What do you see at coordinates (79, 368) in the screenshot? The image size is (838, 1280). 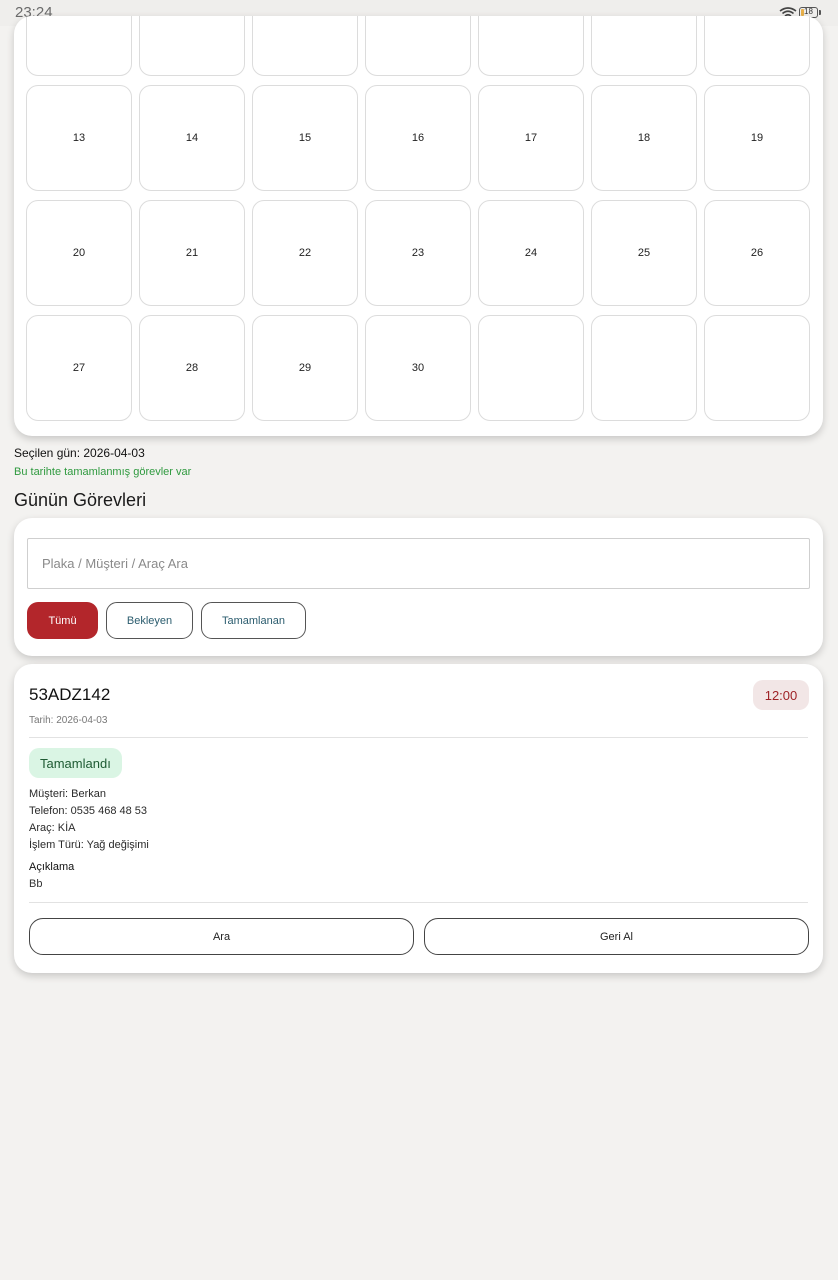 I see `calendar-day: 27` at bounding box center [79, 368].